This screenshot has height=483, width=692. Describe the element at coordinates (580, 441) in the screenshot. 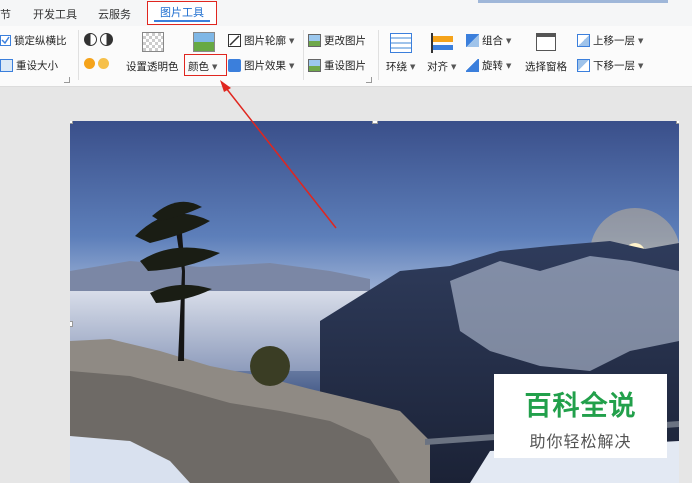

I see `watermark-subtitle: 助你轻松解决` at that location.